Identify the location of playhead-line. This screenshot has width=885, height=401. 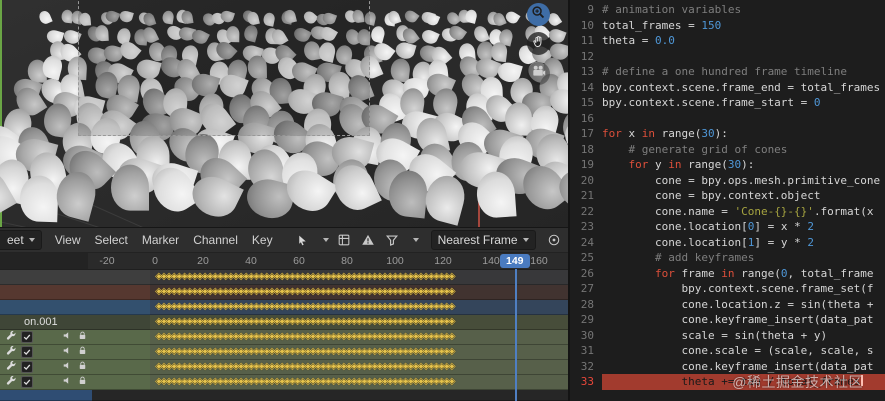
(516, 335).